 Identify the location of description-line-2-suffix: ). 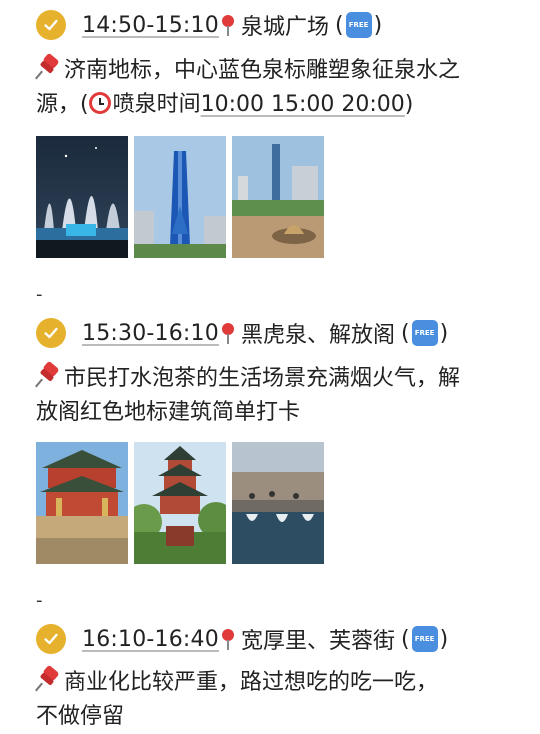
(409, 104).